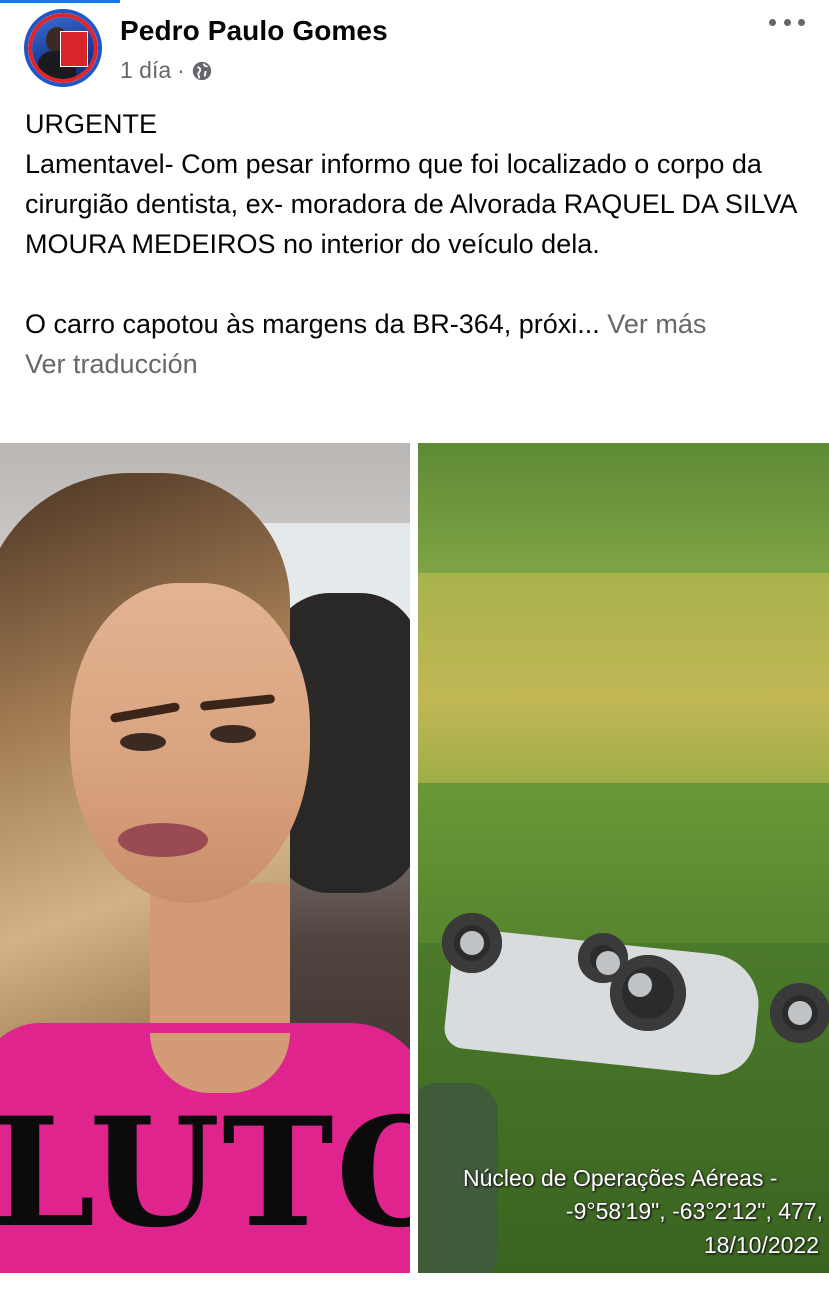  I want to click on grass-sunlit, so click(623, 678).